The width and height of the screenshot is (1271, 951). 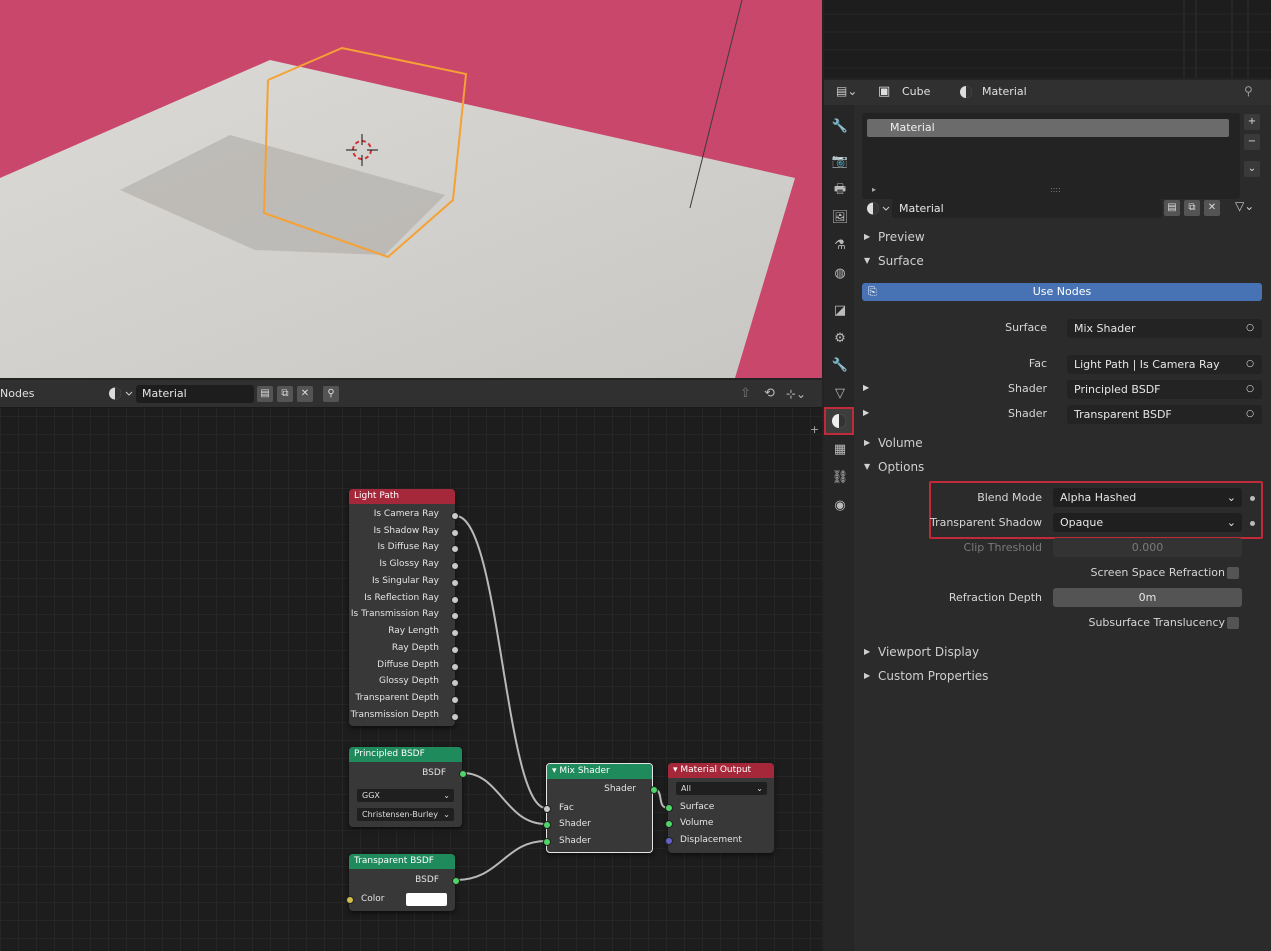 What do you see at coordinates (840, 218) in the screenshot?
I see `view-layer-tab-icon: 🖼` at bounding box center [840, 218].